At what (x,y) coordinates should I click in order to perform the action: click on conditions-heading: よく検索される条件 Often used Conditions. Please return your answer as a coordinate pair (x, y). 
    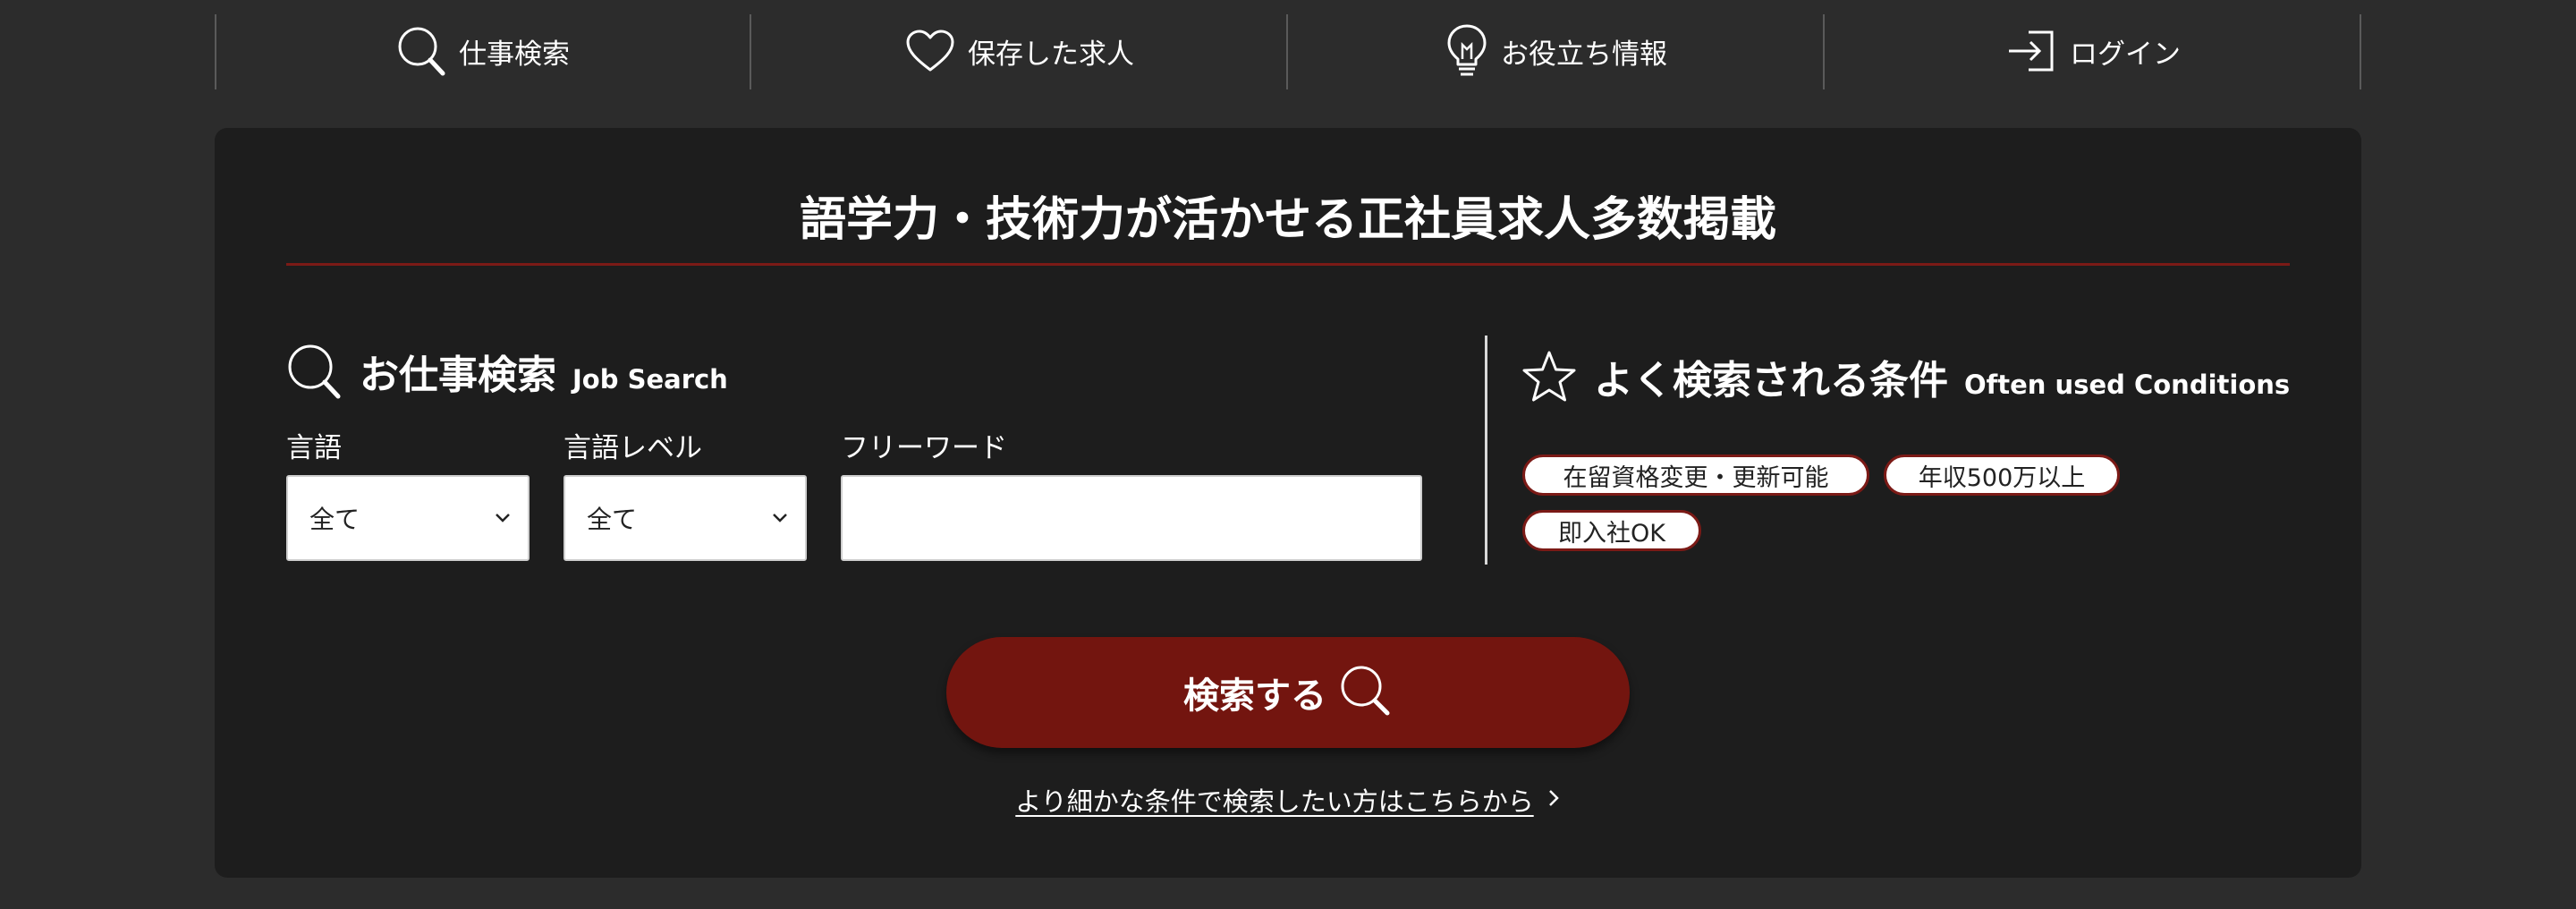
    Looking at the image, I should click on (1905, 376).